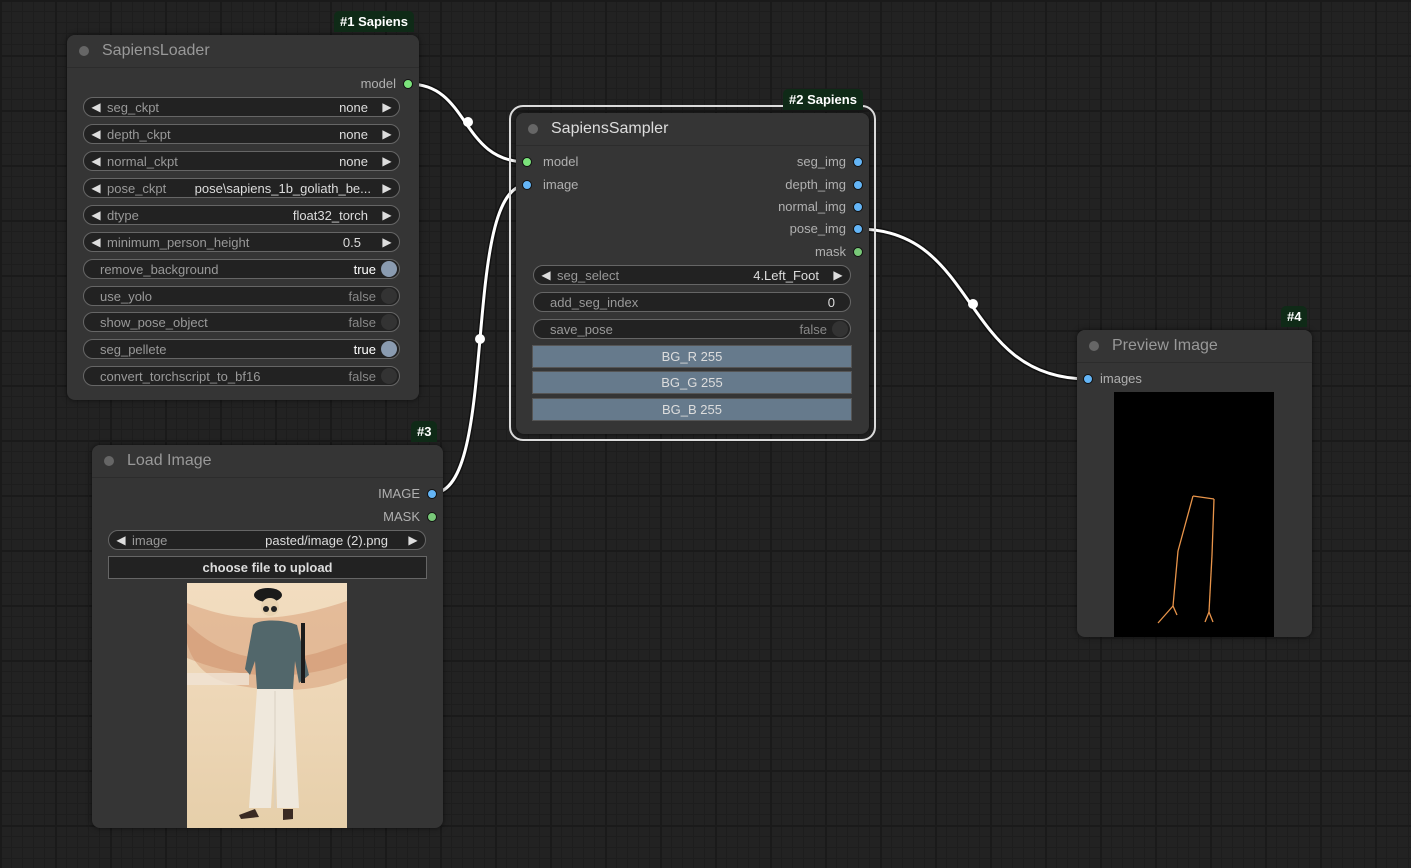 The height and width of the screenshot is (868, 1411). Describe the element at coordinates (692, 129) in the screenshot. I see `node-header: SapiensSampler` at that location.